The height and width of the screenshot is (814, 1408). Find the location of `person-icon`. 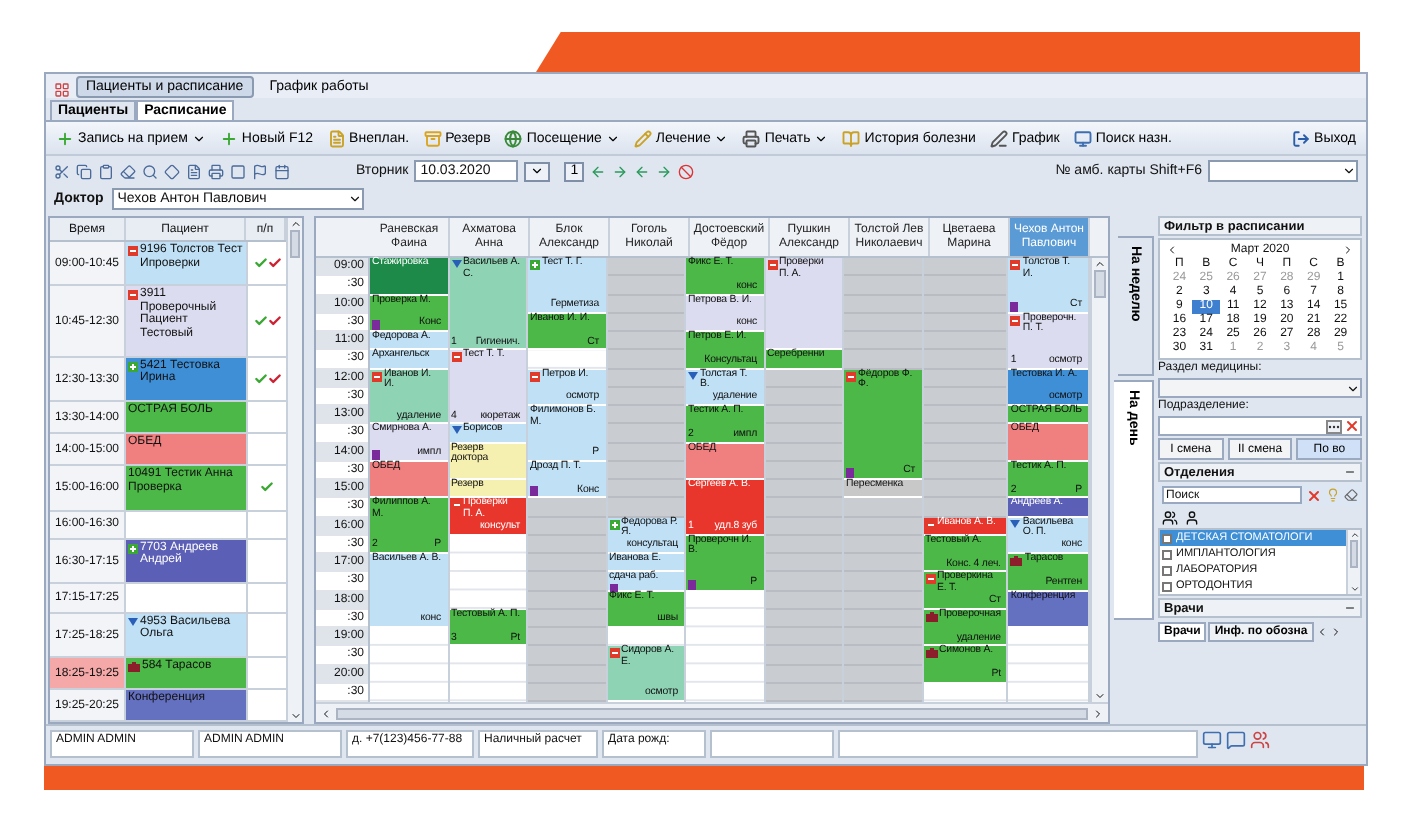

person-icon is located at coordinates (1192, 517).